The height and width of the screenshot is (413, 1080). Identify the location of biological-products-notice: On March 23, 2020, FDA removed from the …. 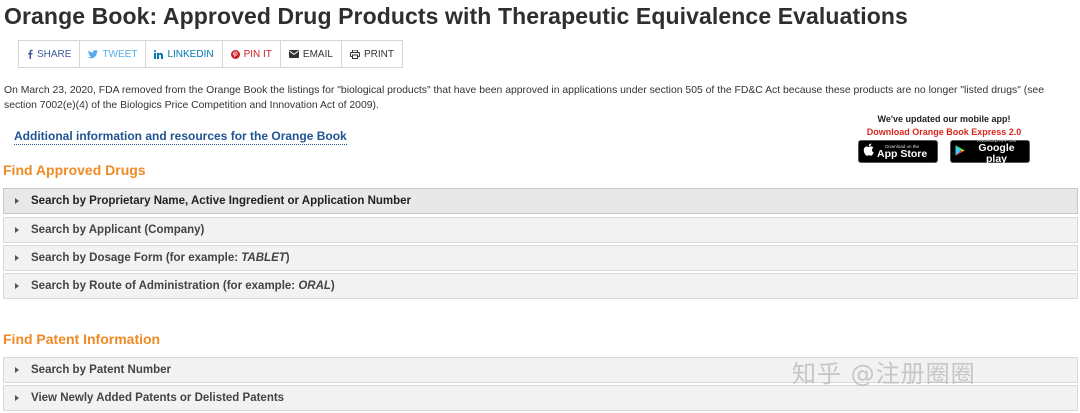
(524, 98).